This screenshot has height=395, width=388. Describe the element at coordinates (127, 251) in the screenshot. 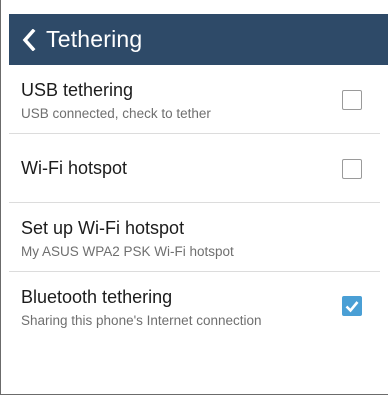

I see `setup-wifi-hotspot-summary: My ASUS WPA2 PSK Wi-Fi hotspot` at that location.